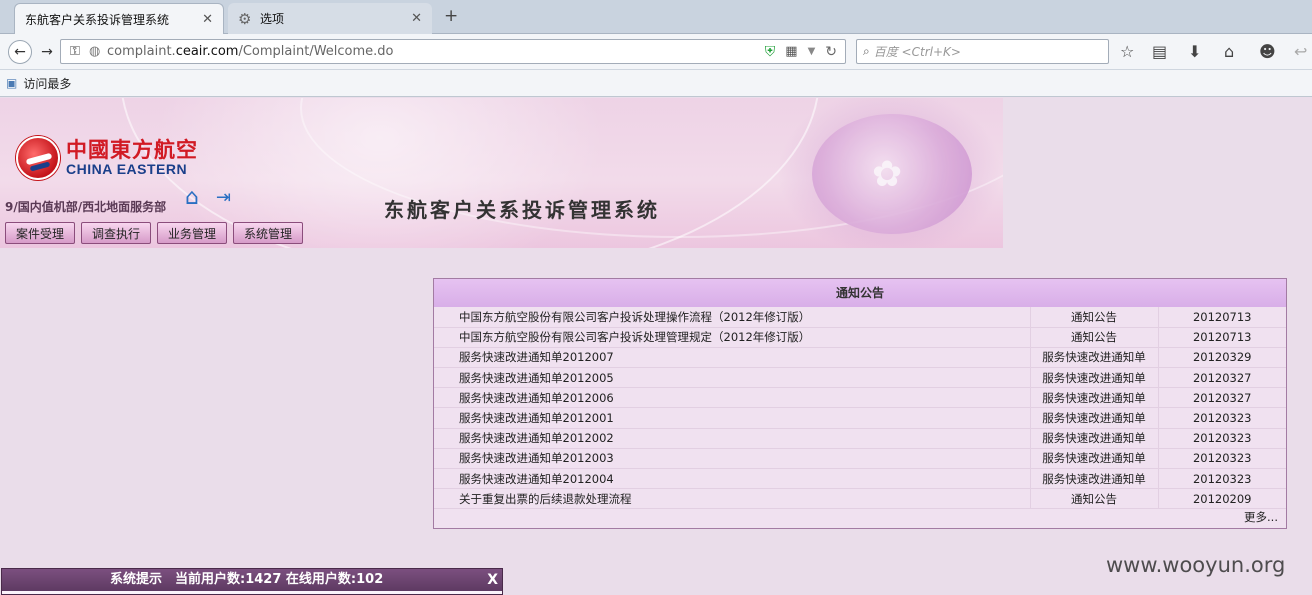 The height and width of the screenshot is (595, 1312). I want to click on notice-date: 20120209, so click(1222, 499).